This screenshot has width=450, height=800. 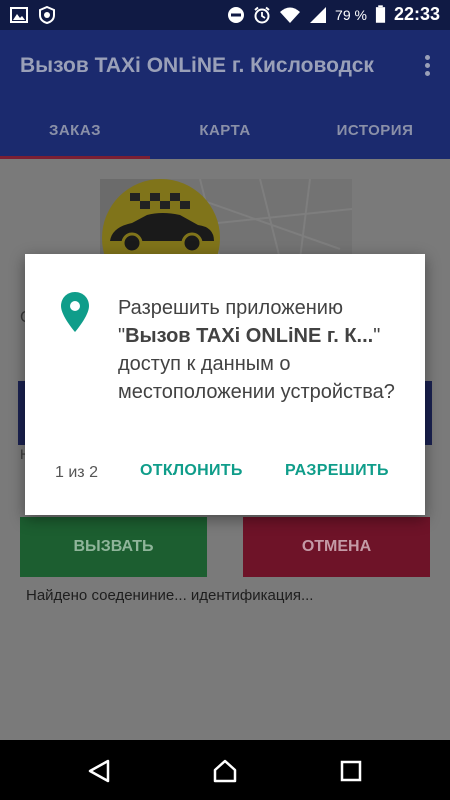 What do you see at coordinates (161, 219) in the screenshot?
I see `taxi-logo` at bounding box center [161, 219].